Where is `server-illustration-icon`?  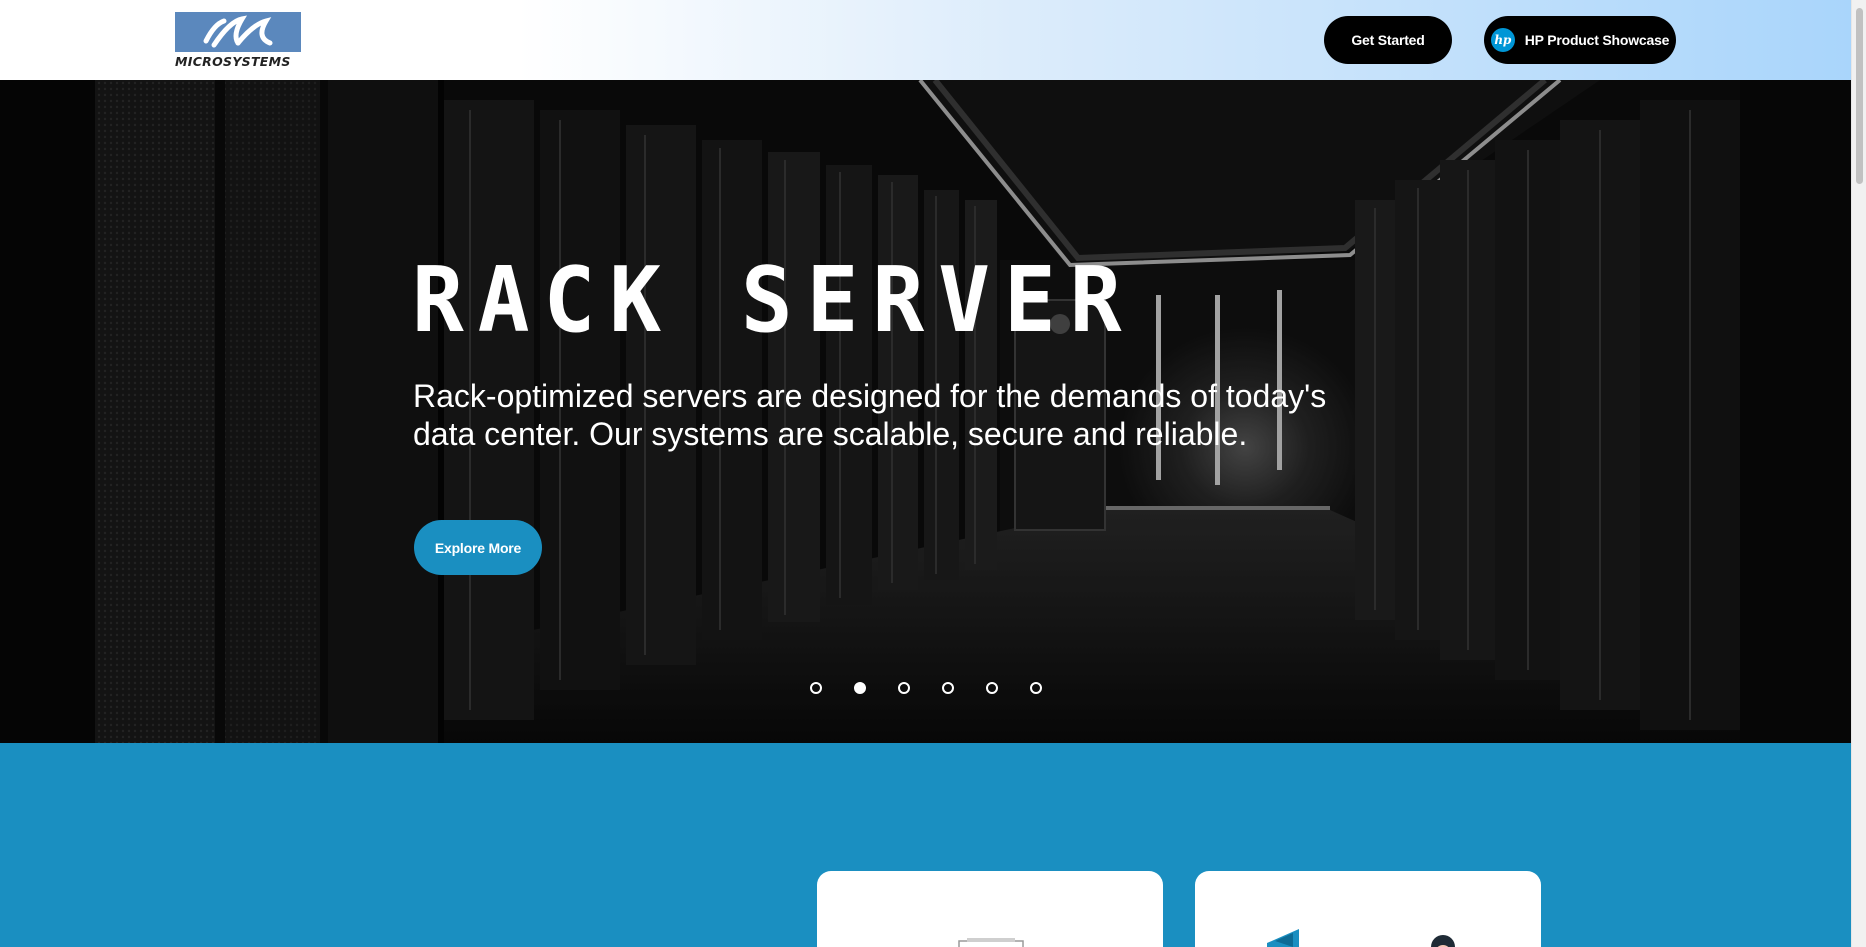
server-illustration-icon is located at coordinates (991, 942).